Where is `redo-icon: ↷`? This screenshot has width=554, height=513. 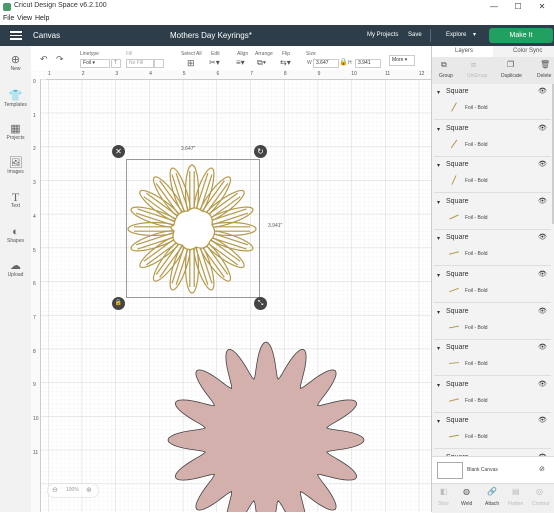
redo-icon: ↷ is located at coordinates (60, 59).